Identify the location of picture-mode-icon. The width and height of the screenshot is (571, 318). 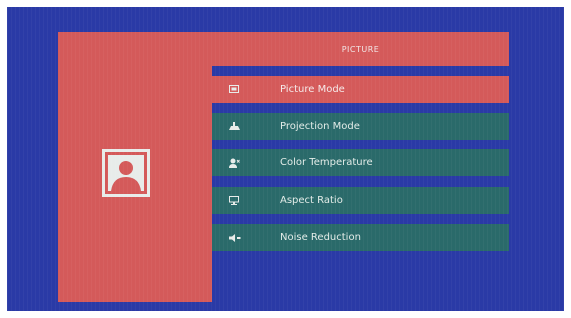
(244, 89).